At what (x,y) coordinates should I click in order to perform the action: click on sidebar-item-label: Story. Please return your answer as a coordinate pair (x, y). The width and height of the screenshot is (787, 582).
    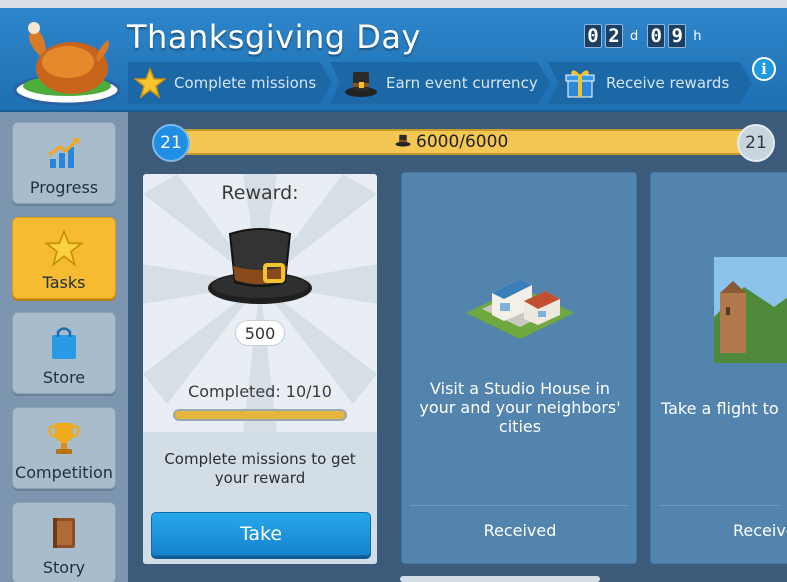
    Looking at the image, I should click on (64, 567).